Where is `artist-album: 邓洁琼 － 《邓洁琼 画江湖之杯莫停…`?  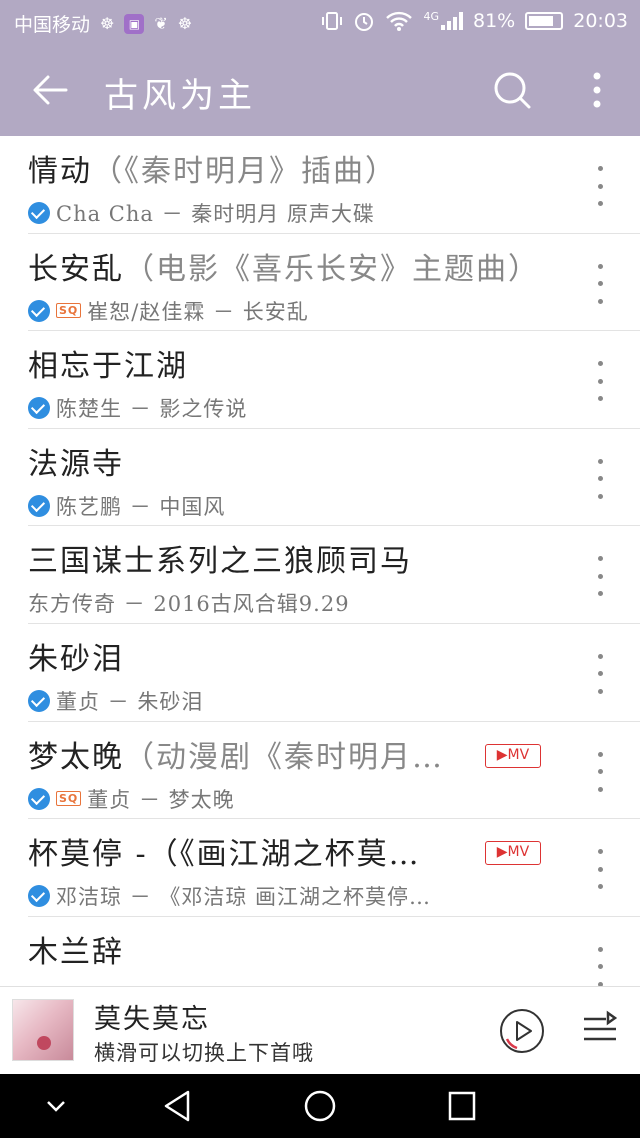
artist-album: 邓洁琼 － 《邓洁琼 画江湖之杯莫停… is located at coordinates (244, 897).